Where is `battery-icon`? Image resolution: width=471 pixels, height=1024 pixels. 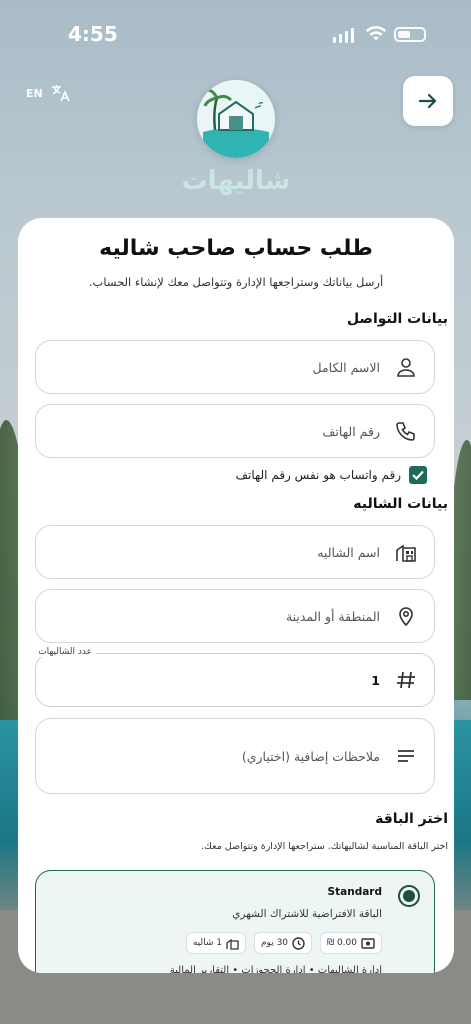 battery-icon is located at coordinates (410, 34).